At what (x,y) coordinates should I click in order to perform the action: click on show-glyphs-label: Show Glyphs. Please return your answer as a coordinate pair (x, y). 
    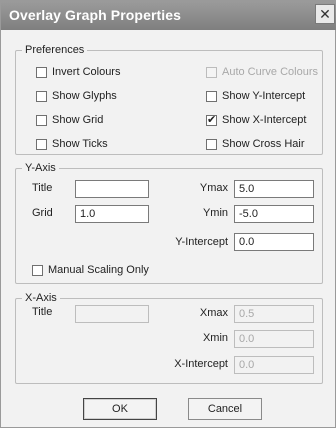
    Looking at the image, I should click on (84, 96).